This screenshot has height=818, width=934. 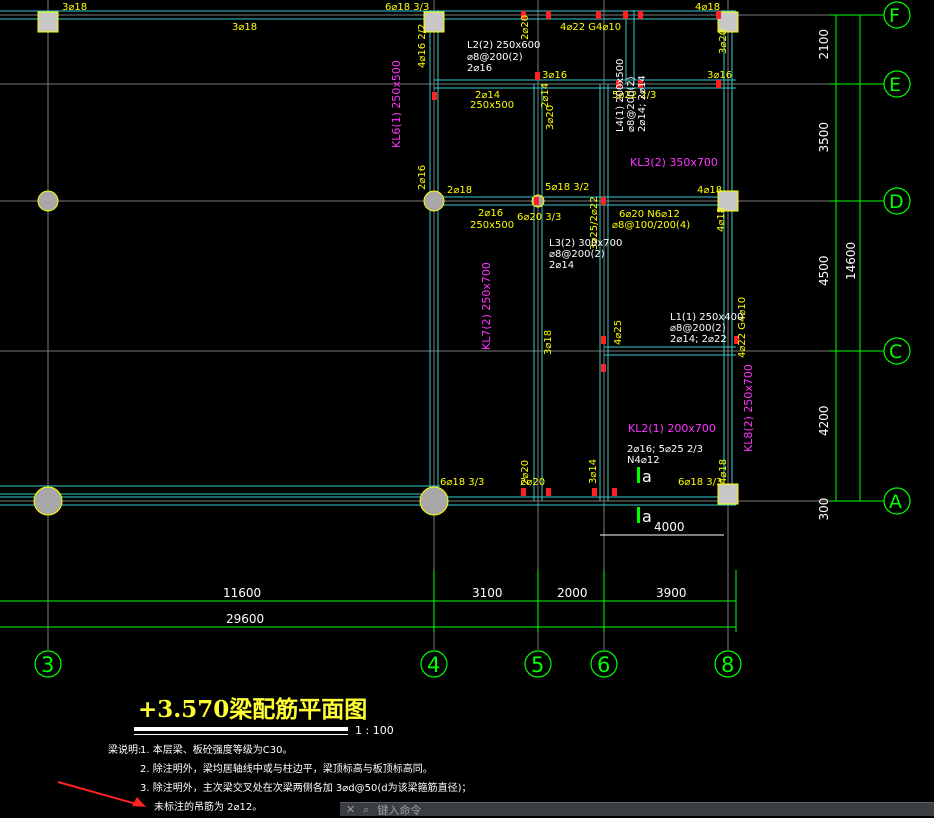 What do you see at coordinates (672, 428) in the screenshot?
I see `frame-beam-label: KL2(1) 200x700` at bounding box center [672, 428].